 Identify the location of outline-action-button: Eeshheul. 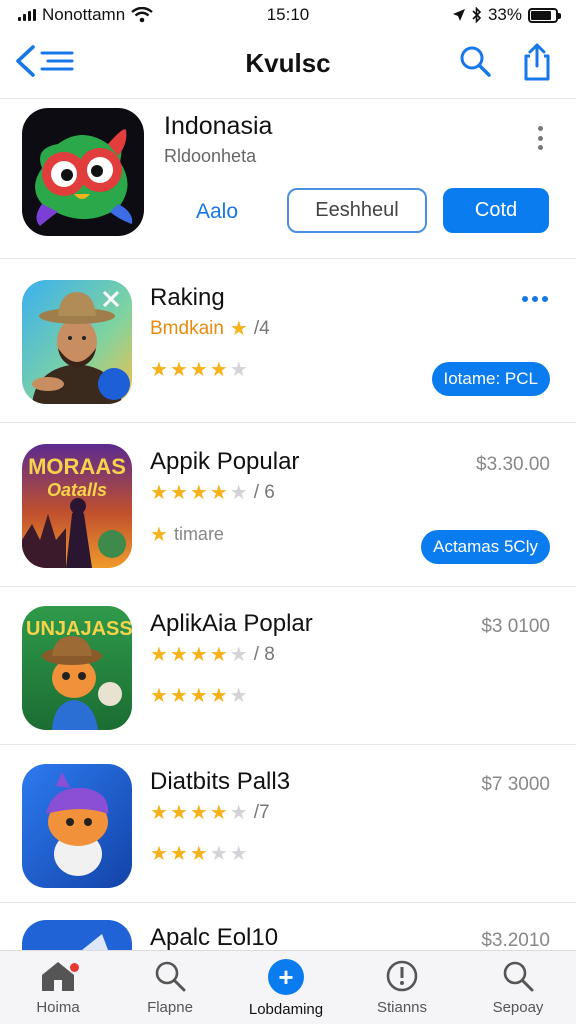
(357, 210).